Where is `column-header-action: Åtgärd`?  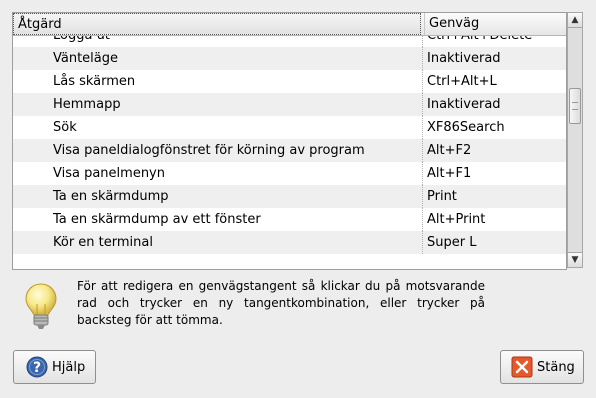 column-header-action: Åtgärd is located at coordinates (217, 24).